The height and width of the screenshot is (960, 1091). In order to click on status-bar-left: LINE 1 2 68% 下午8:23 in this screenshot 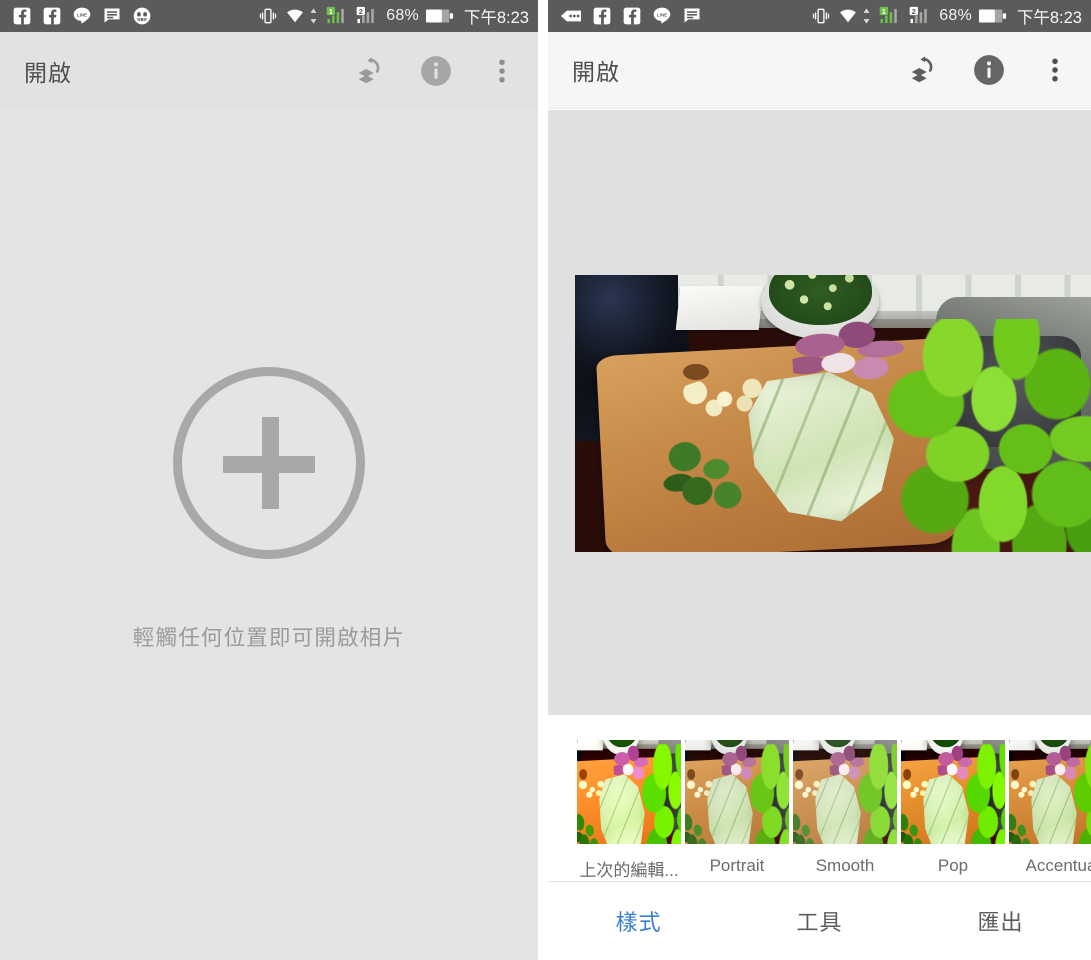, I will do `click(269, 16)`.